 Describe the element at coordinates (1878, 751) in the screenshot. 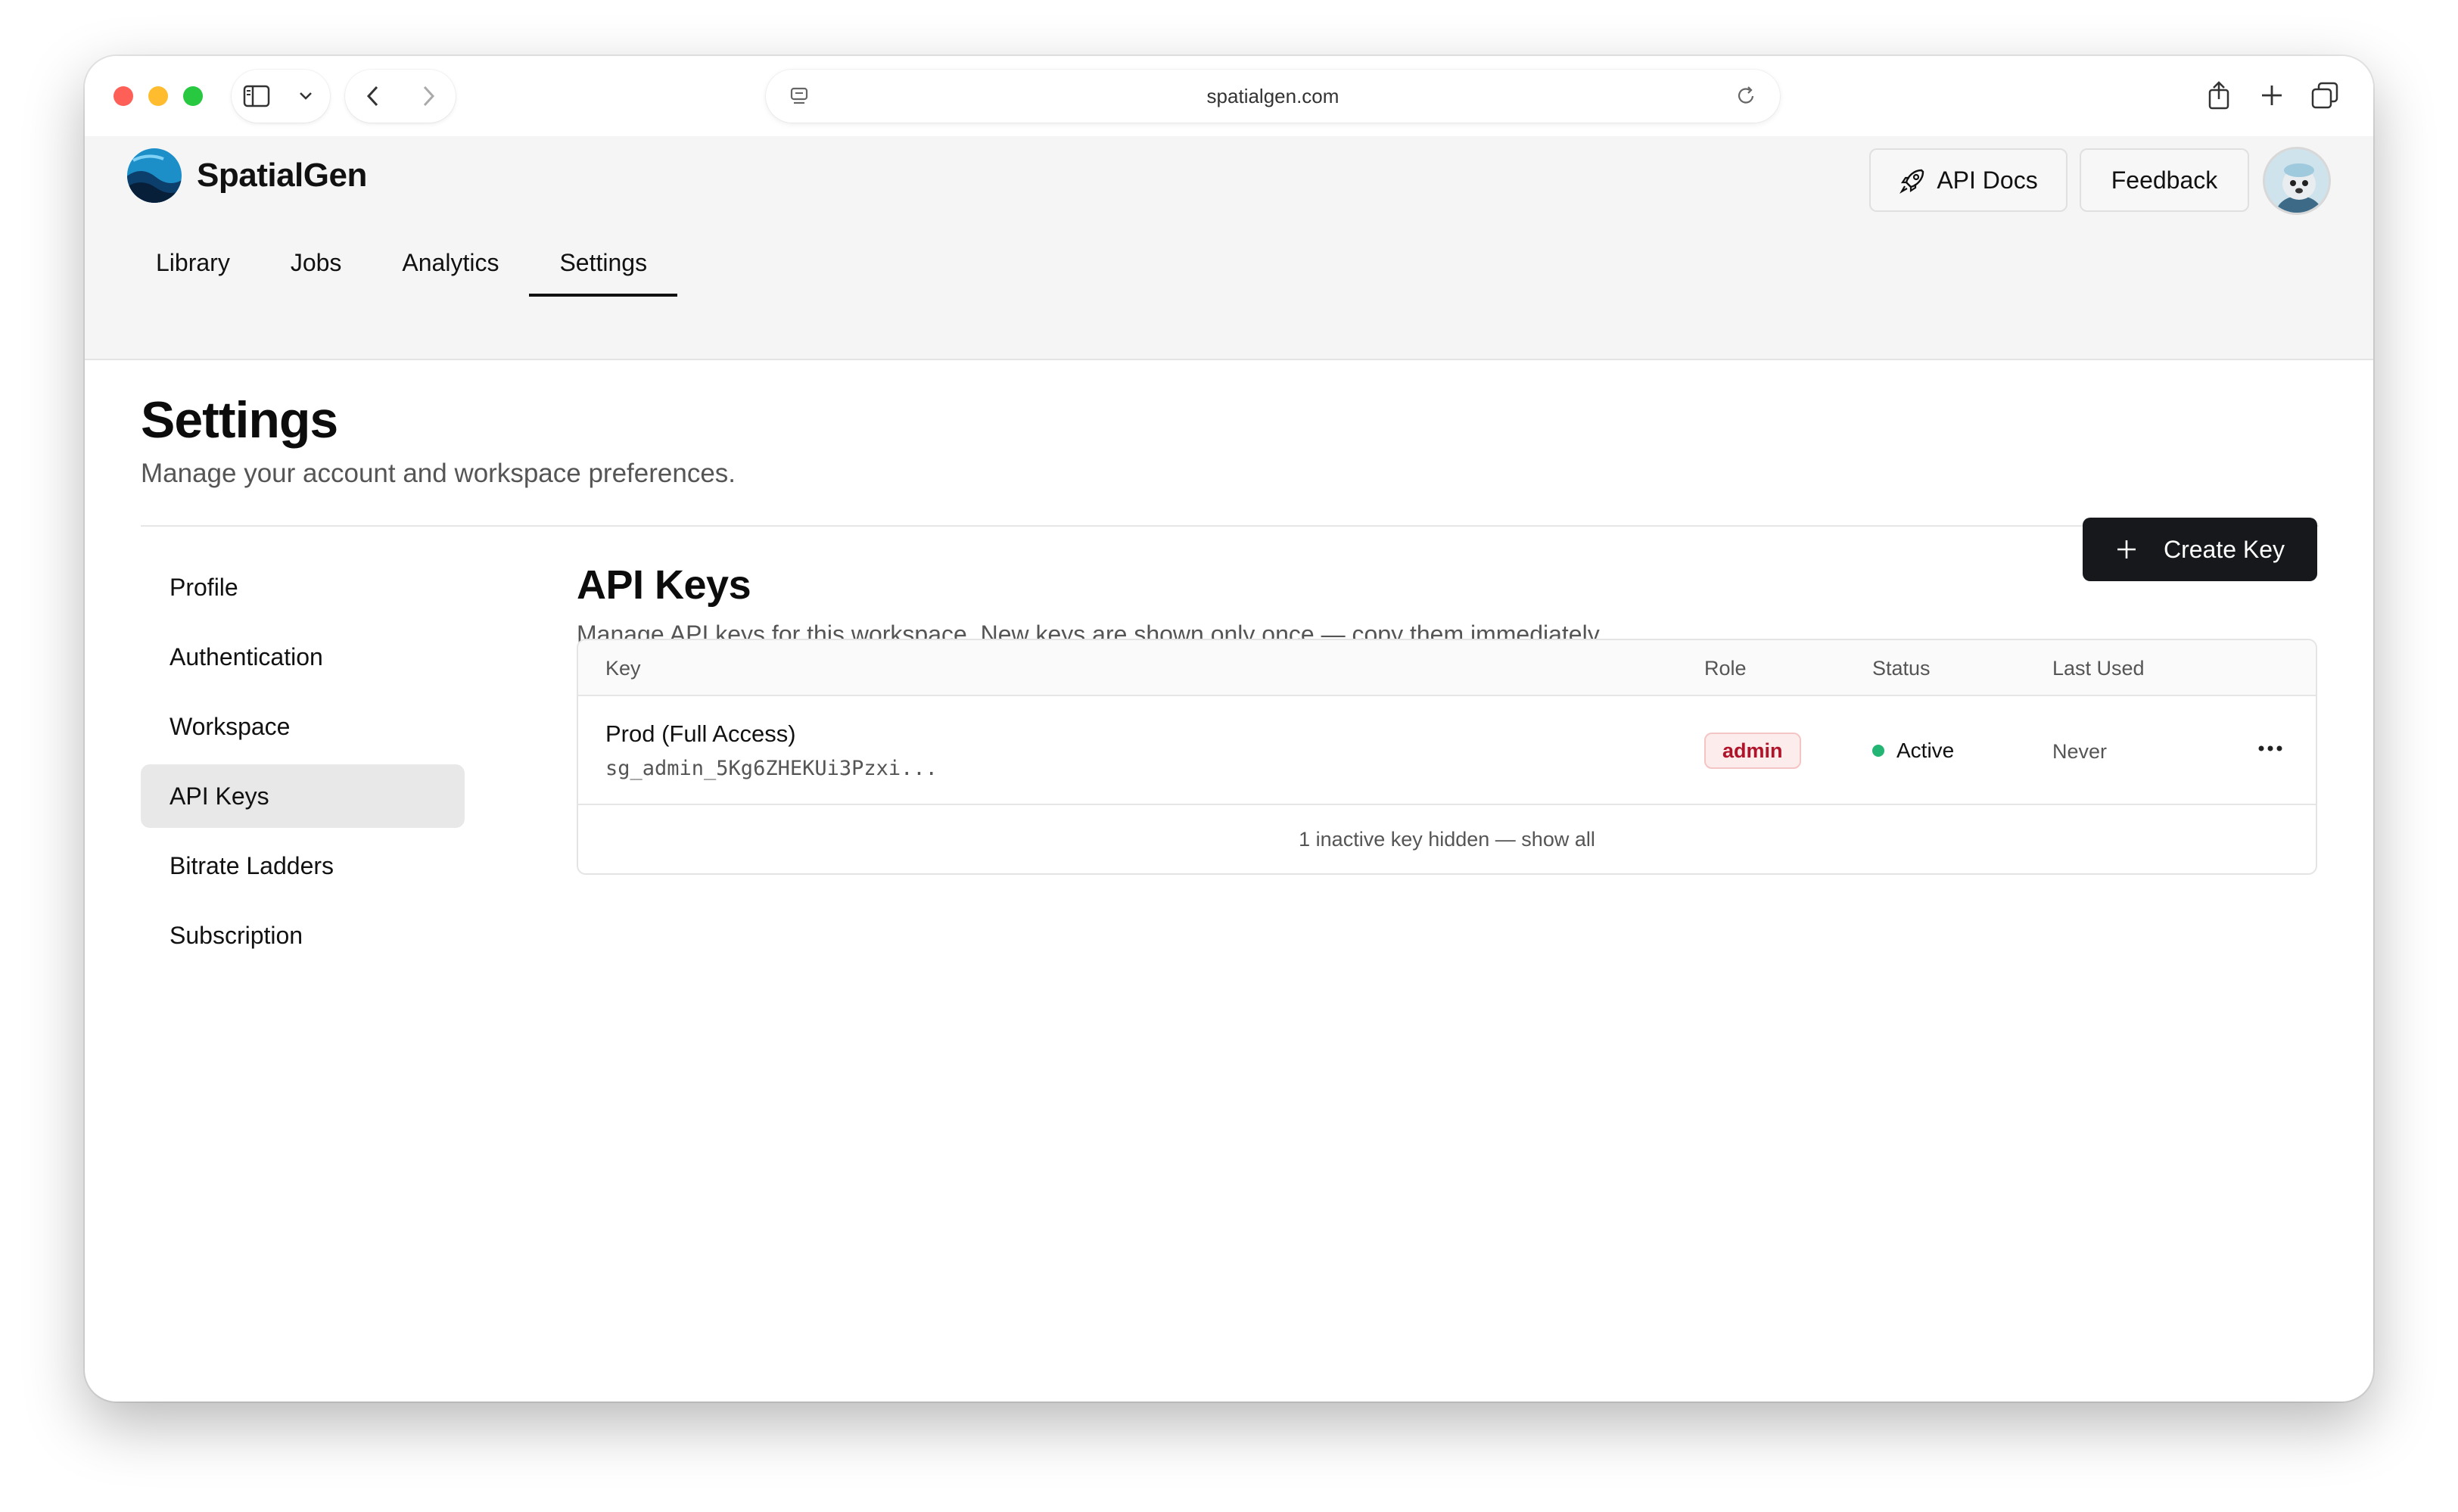

I see `status-dot-icon` at that location.